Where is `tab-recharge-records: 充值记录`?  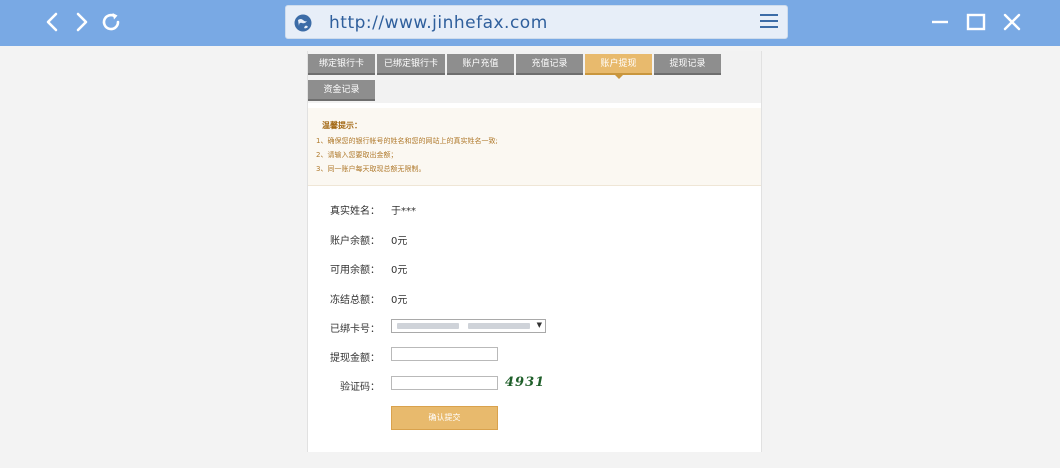
tab-recharge-records: 充值记录 is located at coordinates (549, 64).